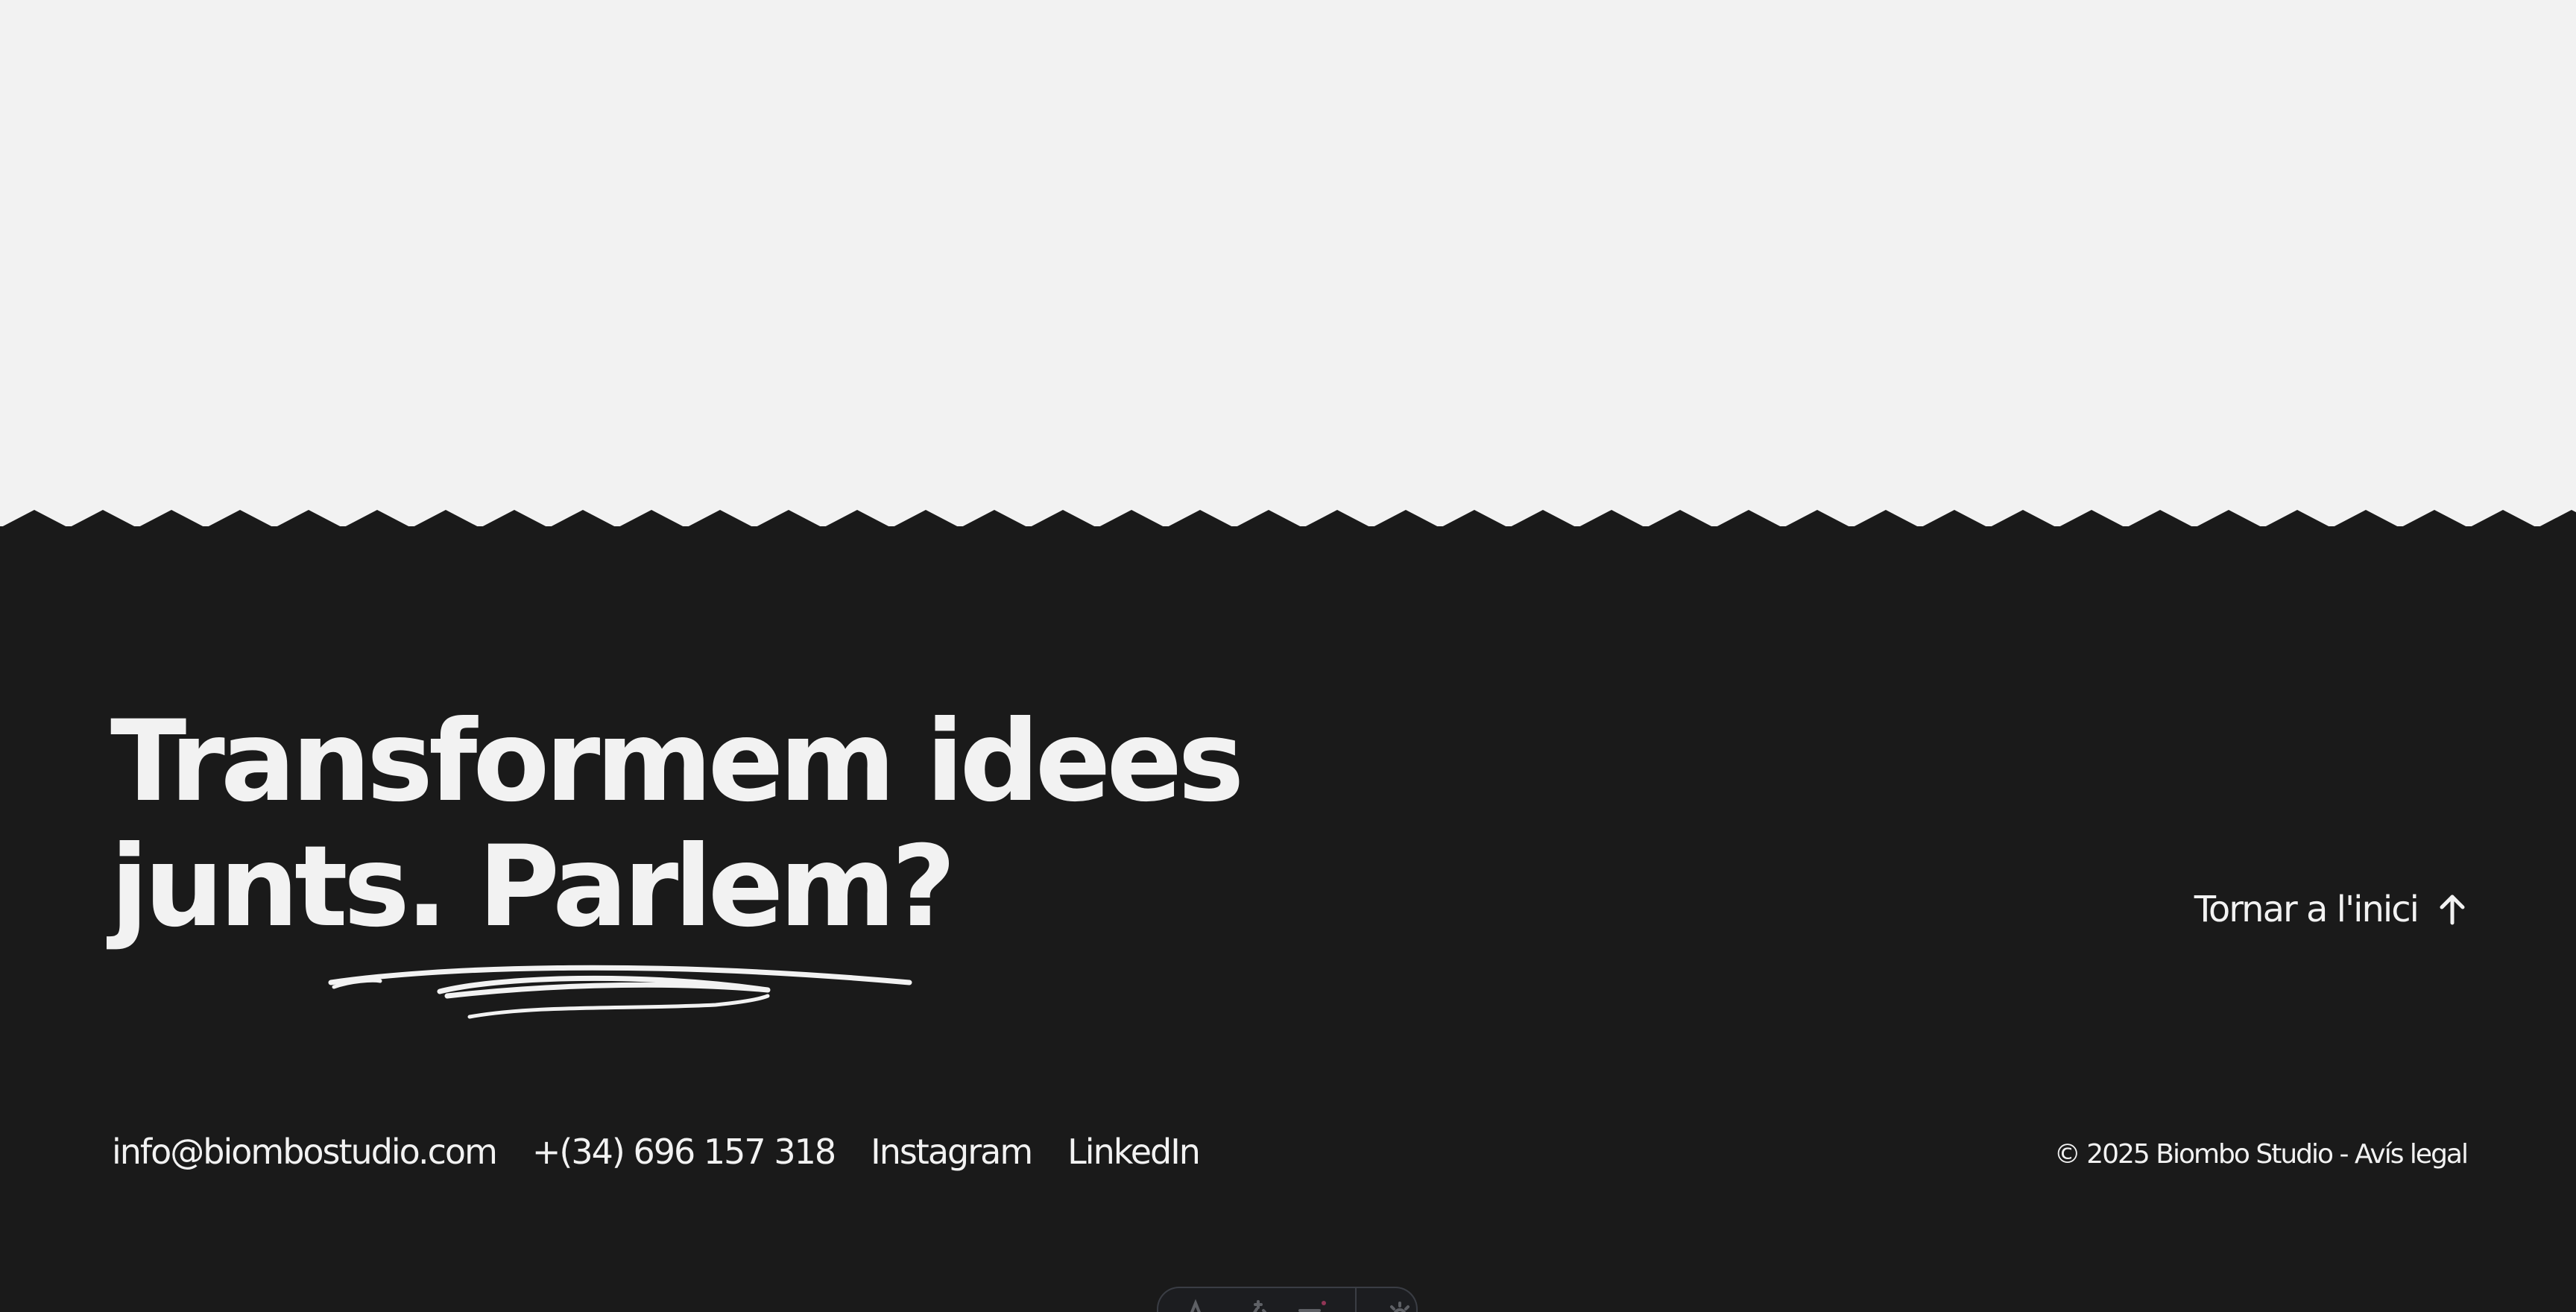 Image resolution: width=2576 pixels, height=1312 pixels. What do you see at coordinates (1254, 1306) in the screenshot?
I see `sparkle-tool-icon` at bounding box center [1254, 1306].